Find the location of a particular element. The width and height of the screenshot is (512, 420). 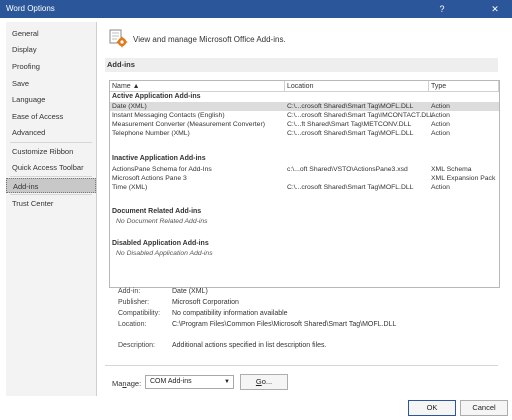

detail-addin-value: Date (XML) is located at coordinates (190, 291).